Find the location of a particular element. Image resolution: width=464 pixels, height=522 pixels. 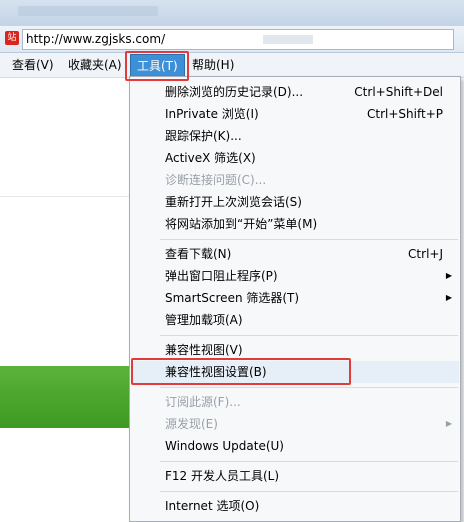

menu-entry-windows-update: Windows Update(U) is located at coordinates (295, 446).